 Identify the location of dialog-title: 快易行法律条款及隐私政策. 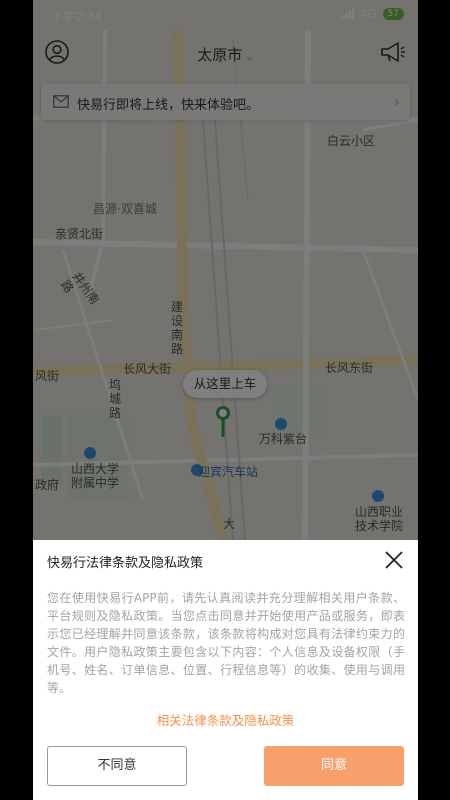
(125, 563).